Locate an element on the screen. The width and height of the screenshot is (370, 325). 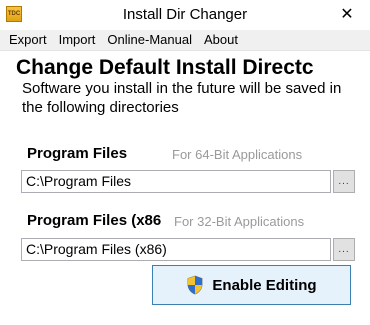
menu-online-manual: Online-Manual is located at coordinates (149, 40).